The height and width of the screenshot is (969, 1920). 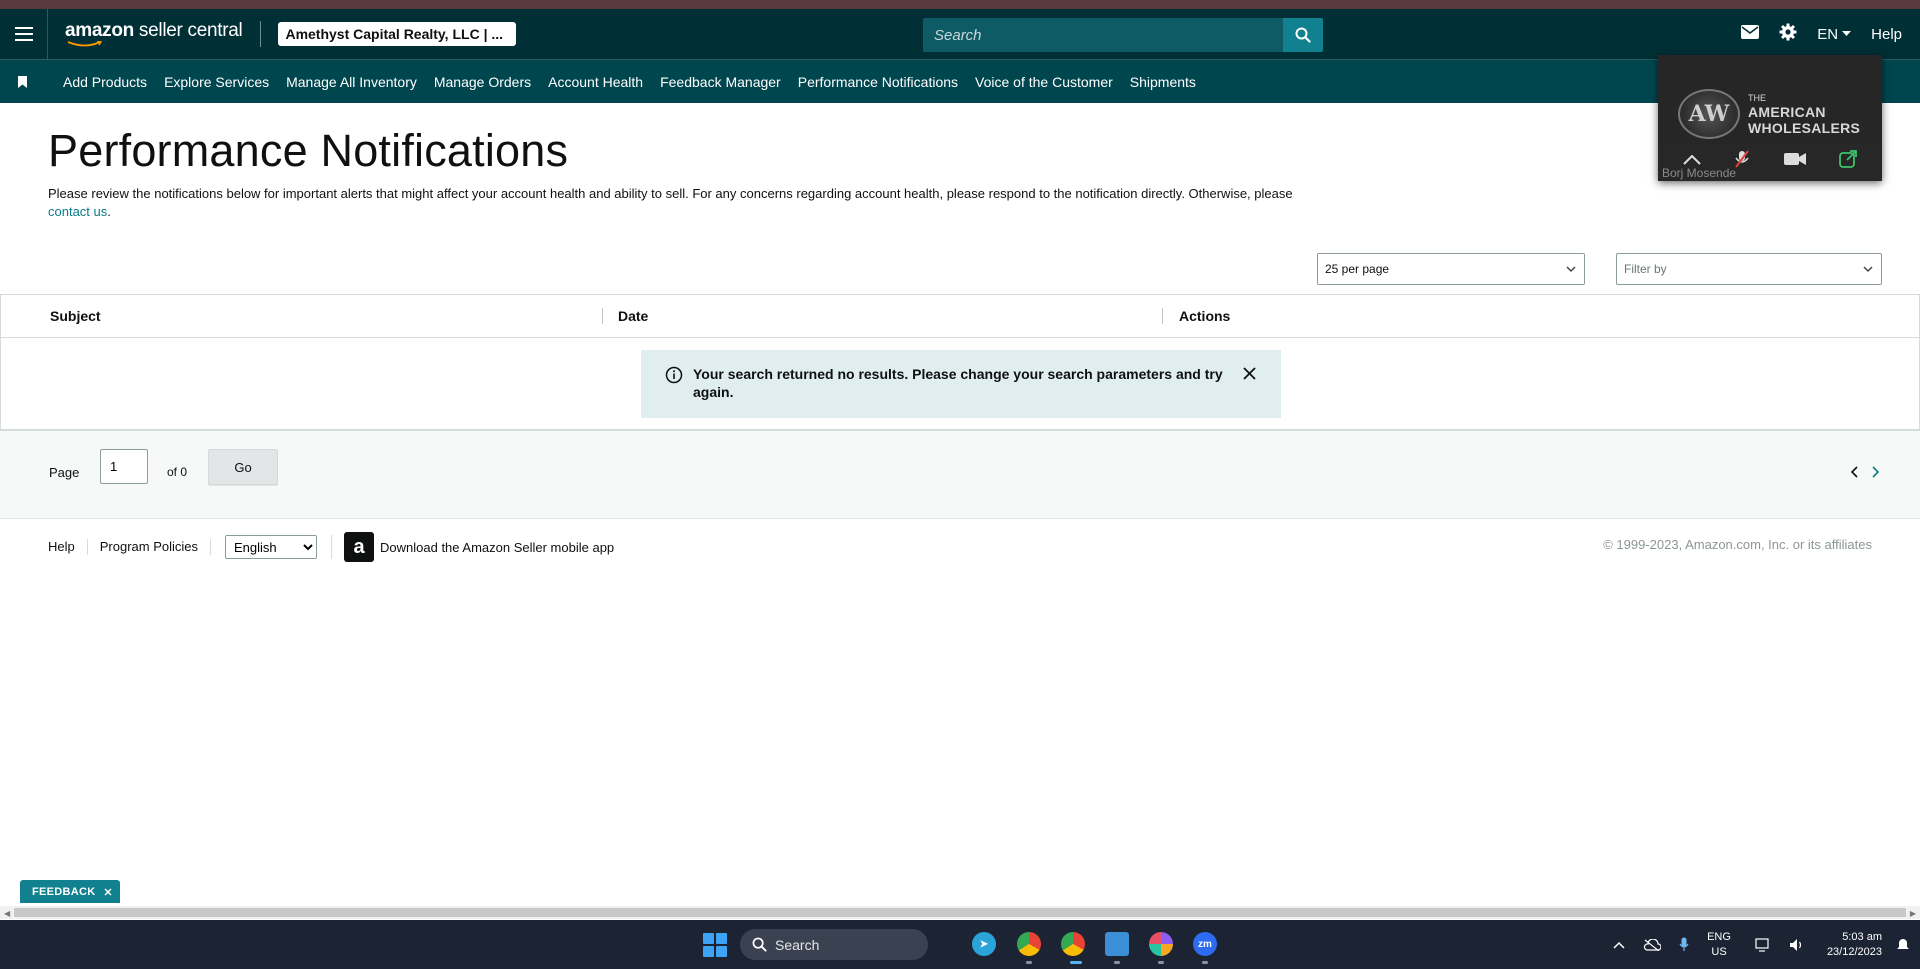 What do you see at coordinates (1645, 269) in the screenshot?
I see `filter-placeholder: Filter by` at bounding box center [1645, 269].